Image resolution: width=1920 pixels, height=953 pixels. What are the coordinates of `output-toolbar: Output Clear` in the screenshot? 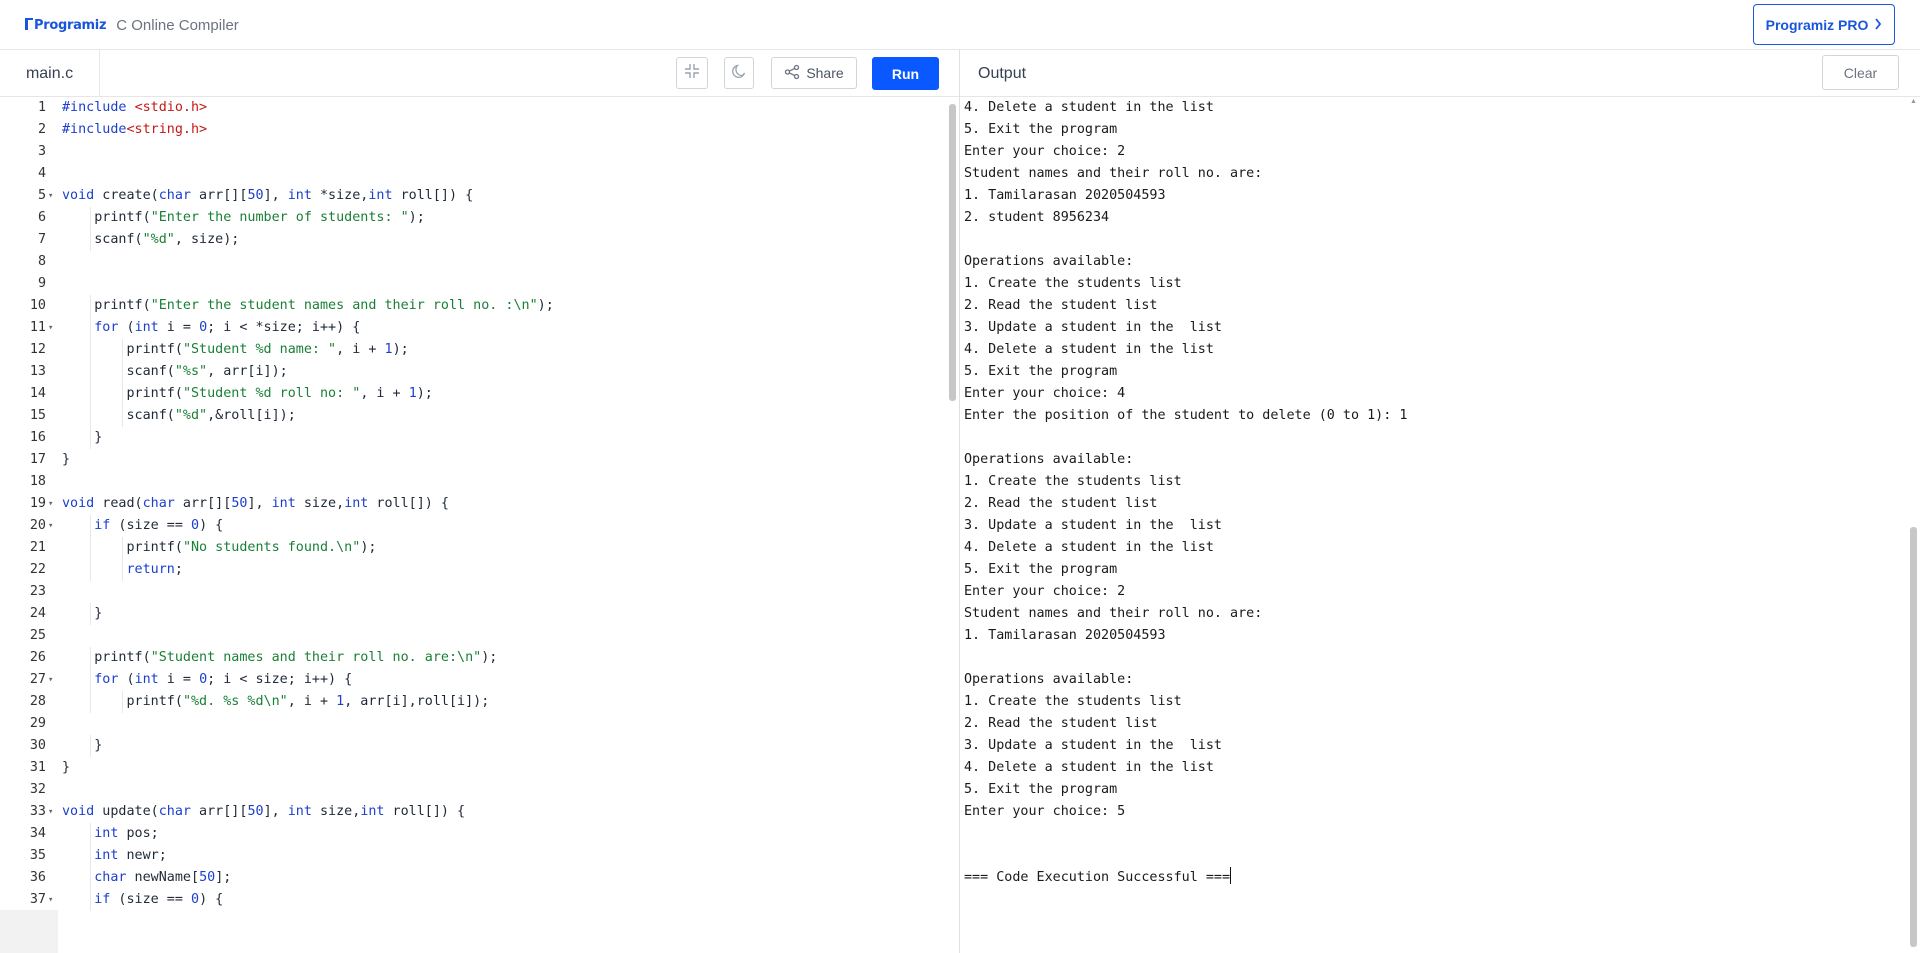 It's located at (1440, 73).